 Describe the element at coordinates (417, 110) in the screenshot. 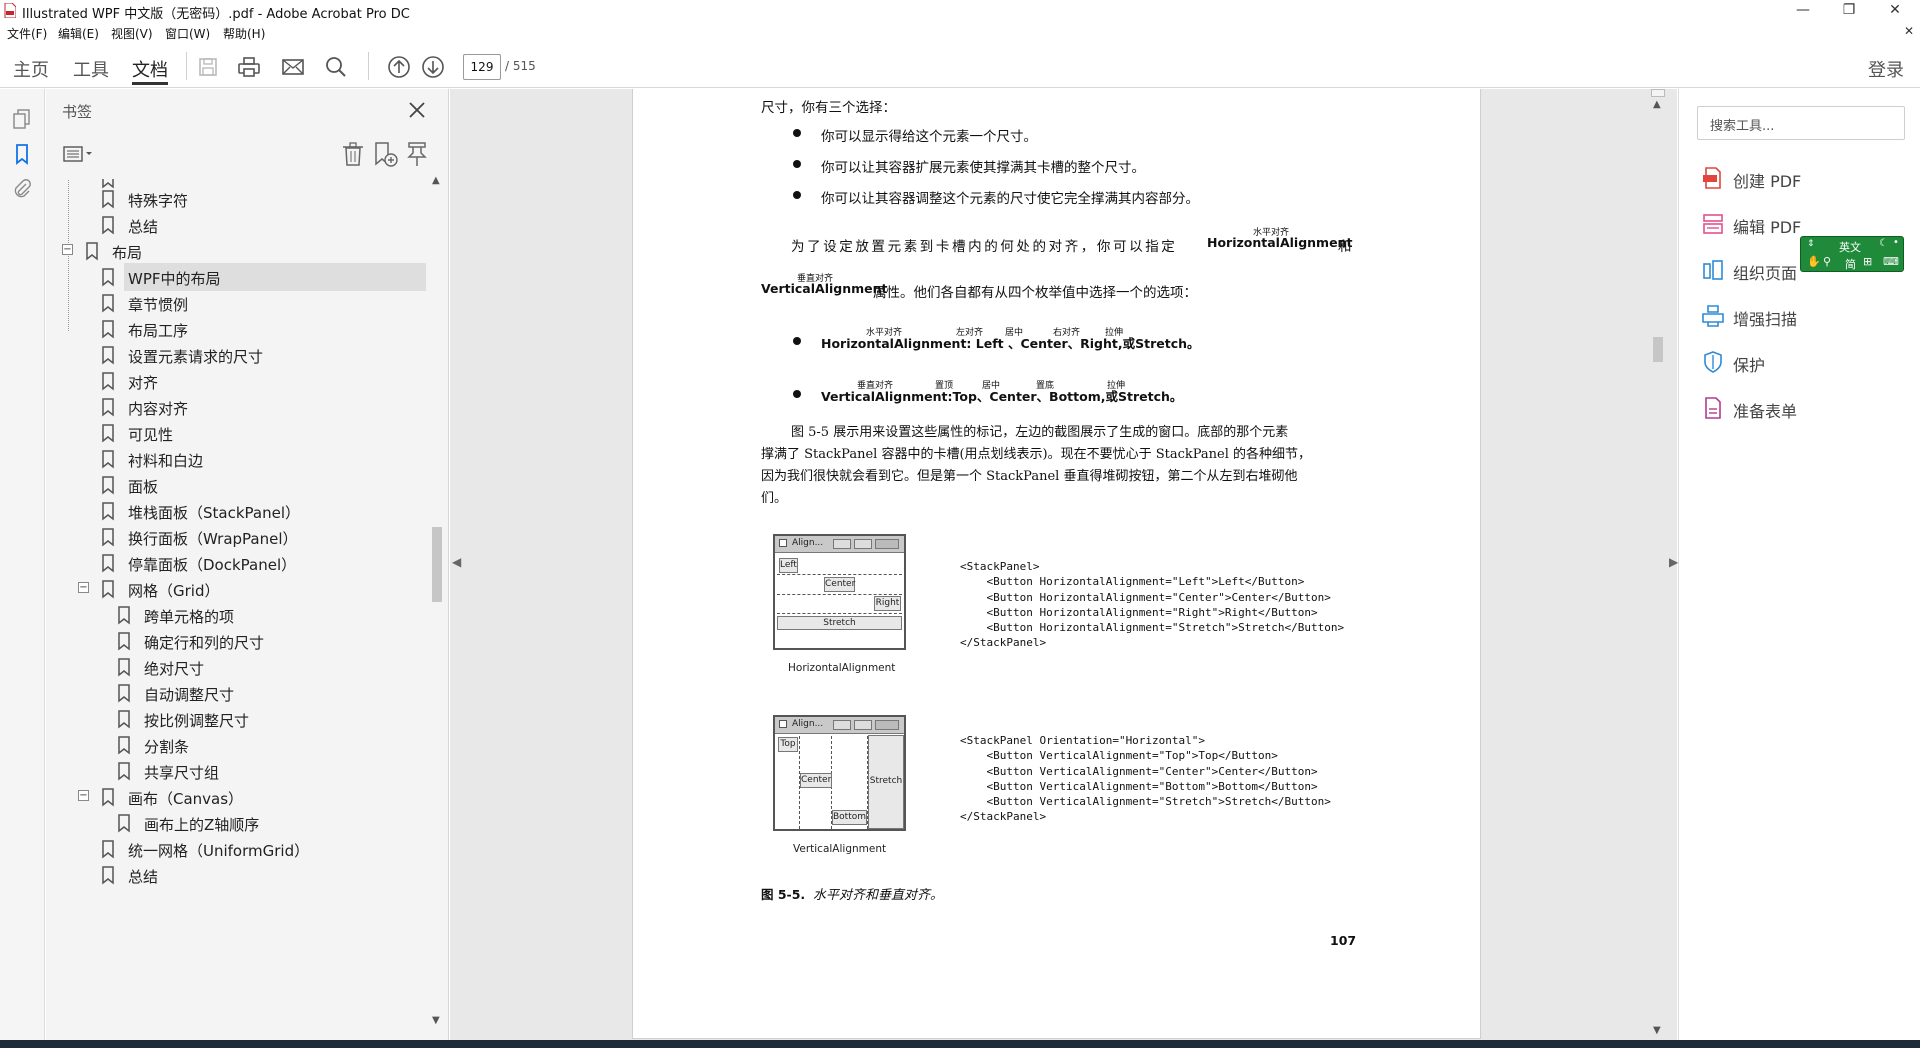

I see `close-panel-icon` at that location.